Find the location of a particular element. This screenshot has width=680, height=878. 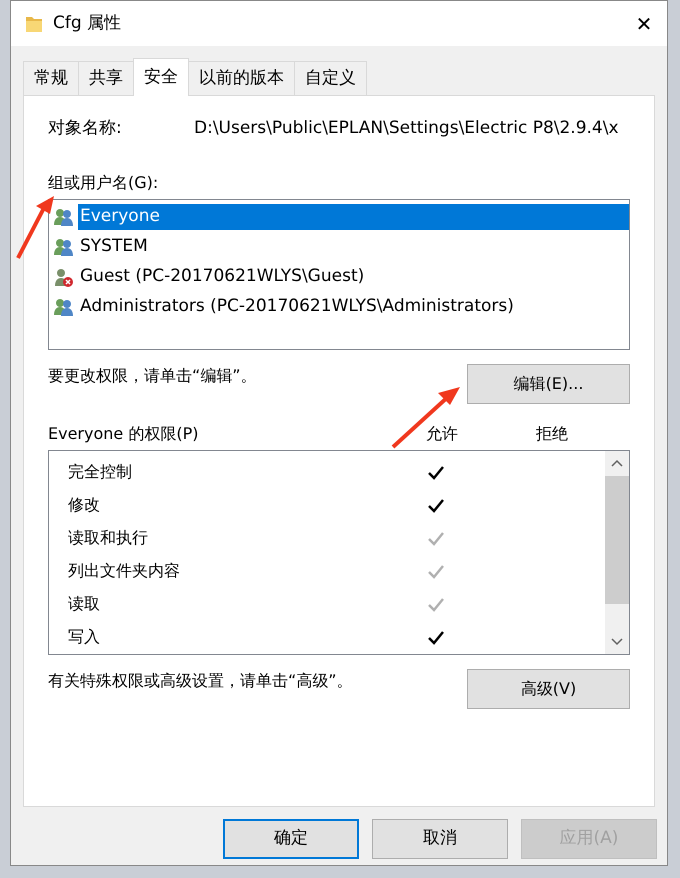

tab: 安全 is located at coordinates (161, 77).